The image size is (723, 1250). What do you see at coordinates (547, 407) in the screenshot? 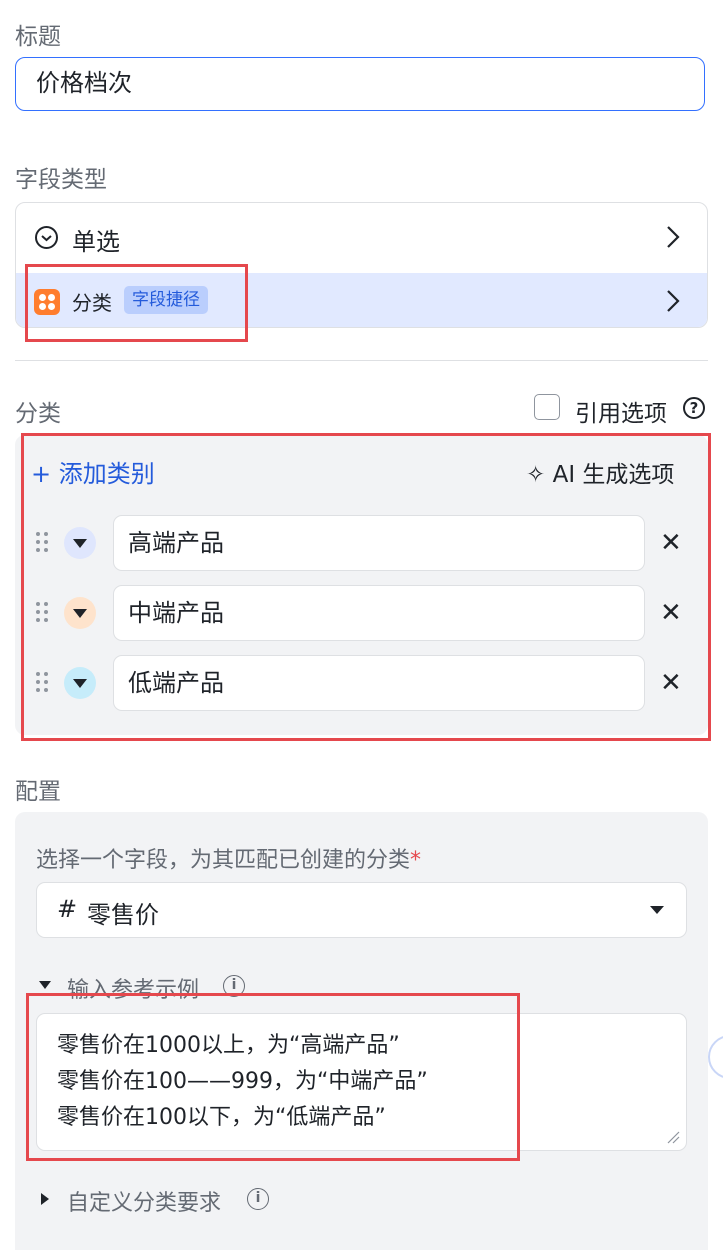
I see `reference-options-checkbox` at bounding box center [547, 407].